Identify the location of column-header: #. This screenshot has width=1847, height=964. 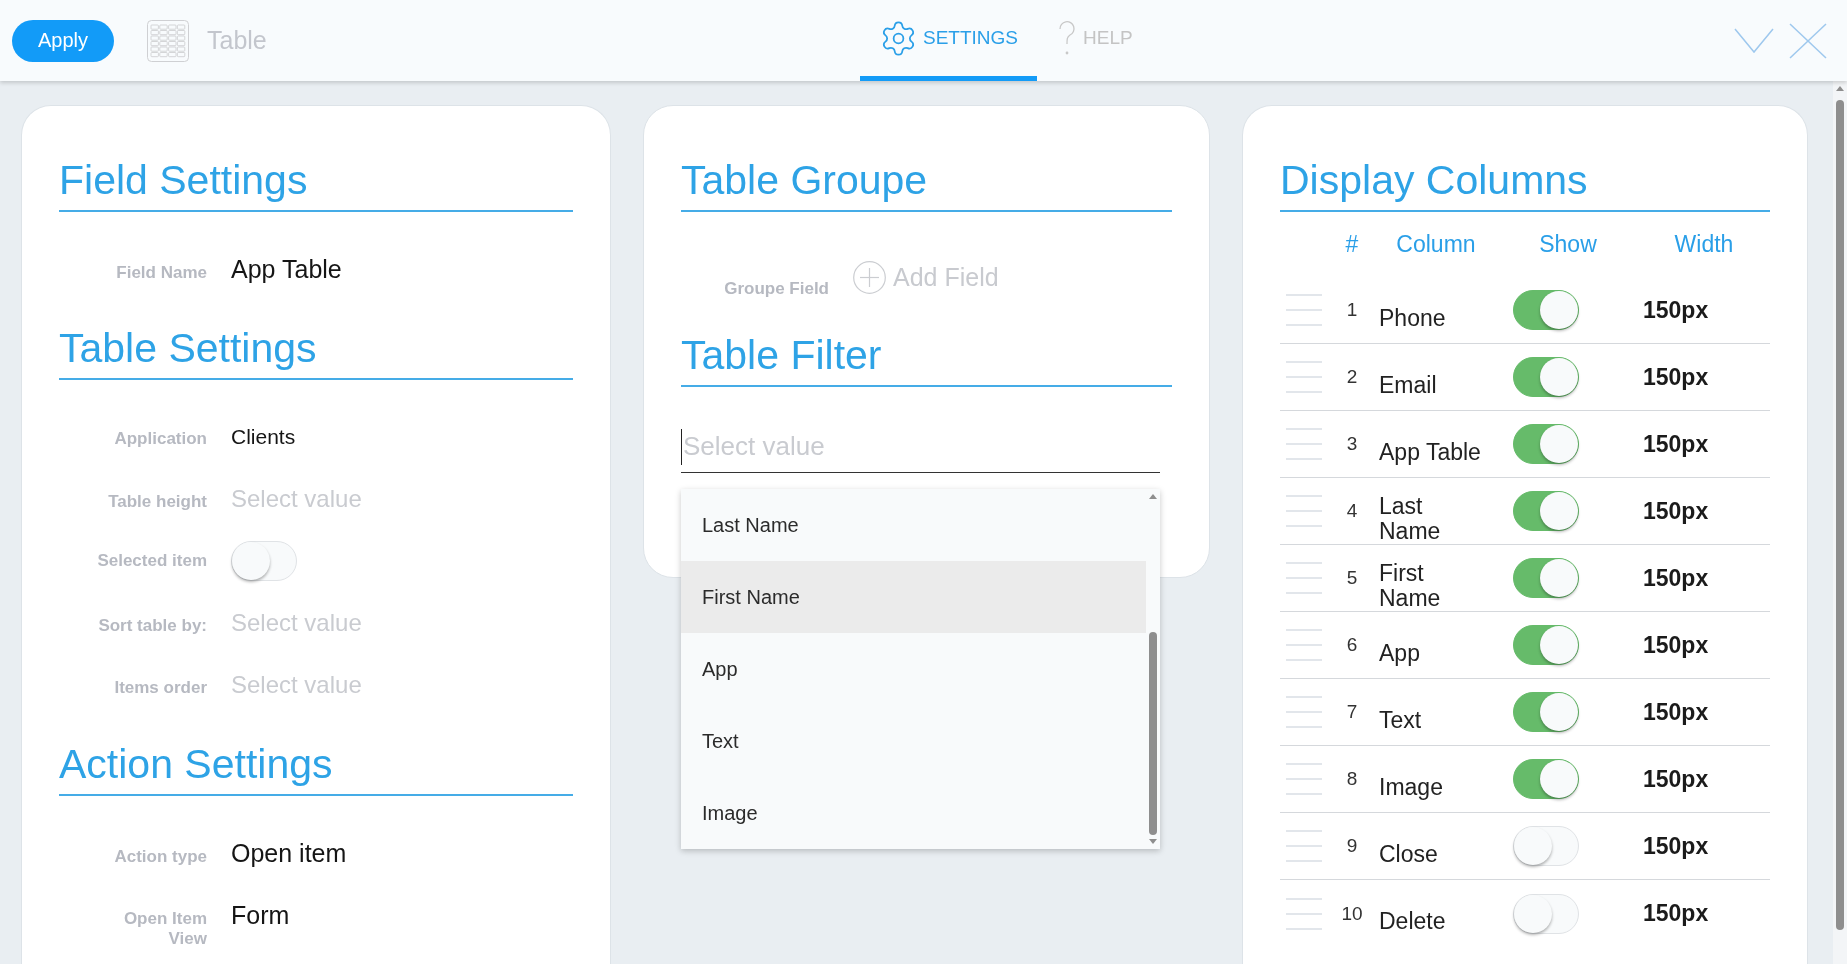
(1352, 244).